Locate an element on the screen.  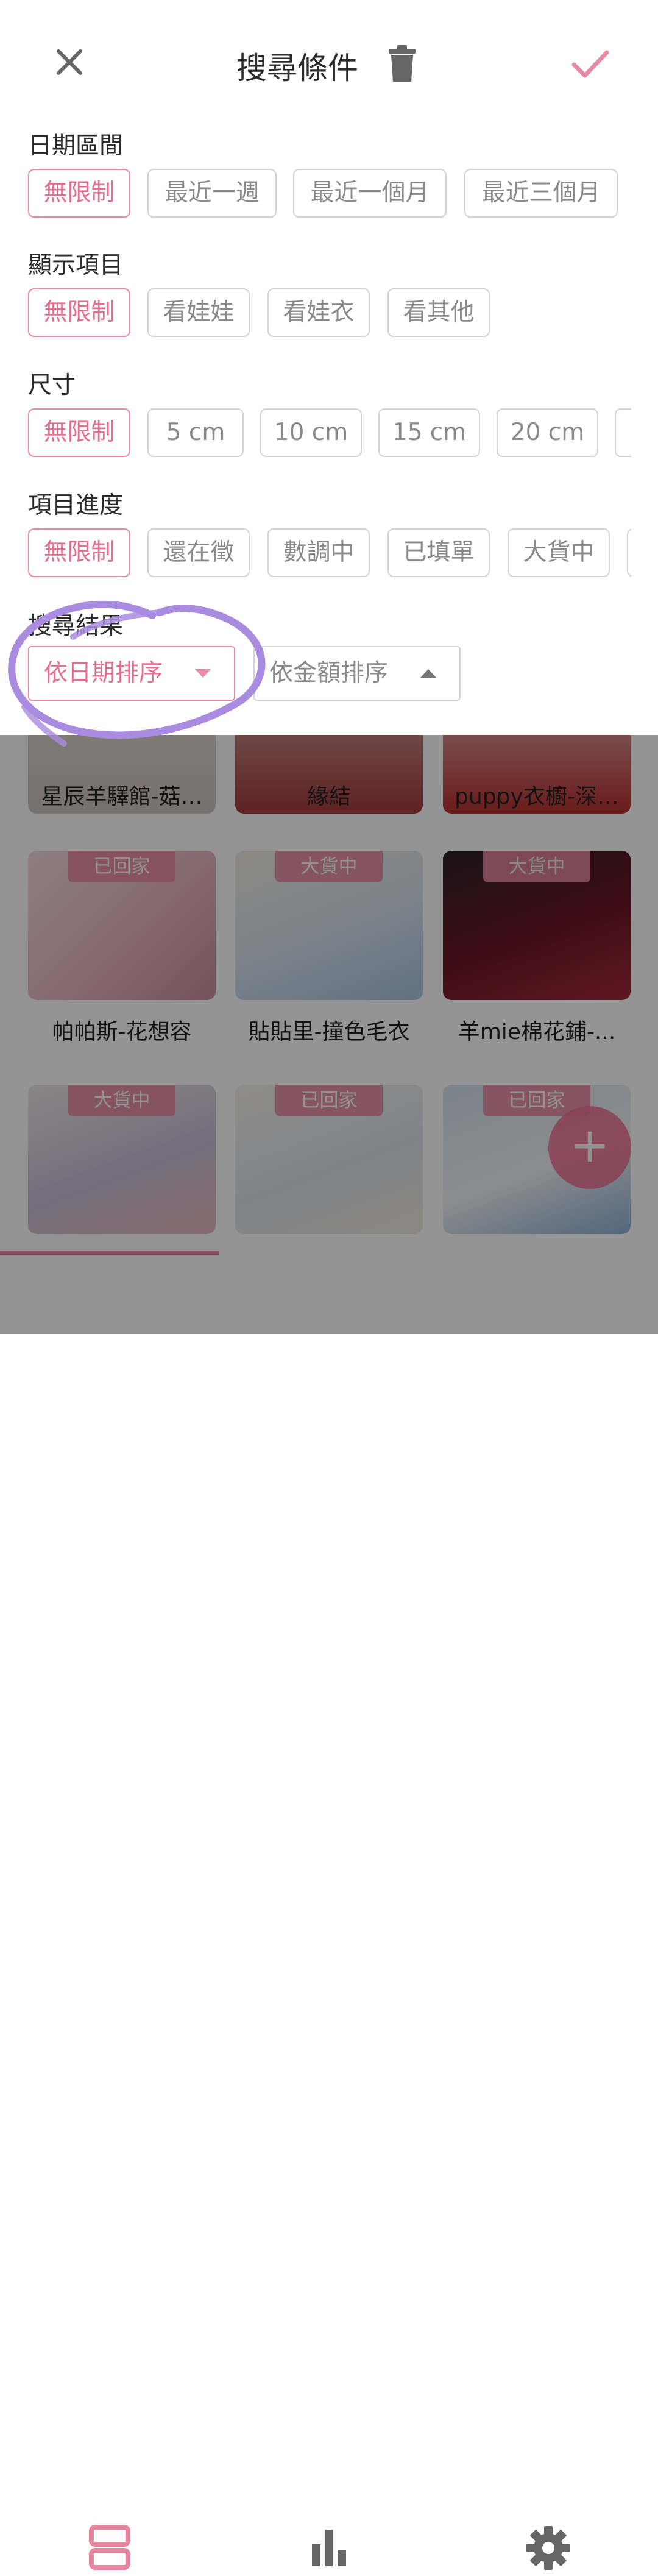
chip-size-15cm: 15 cm is located at coordinates (429, 432).